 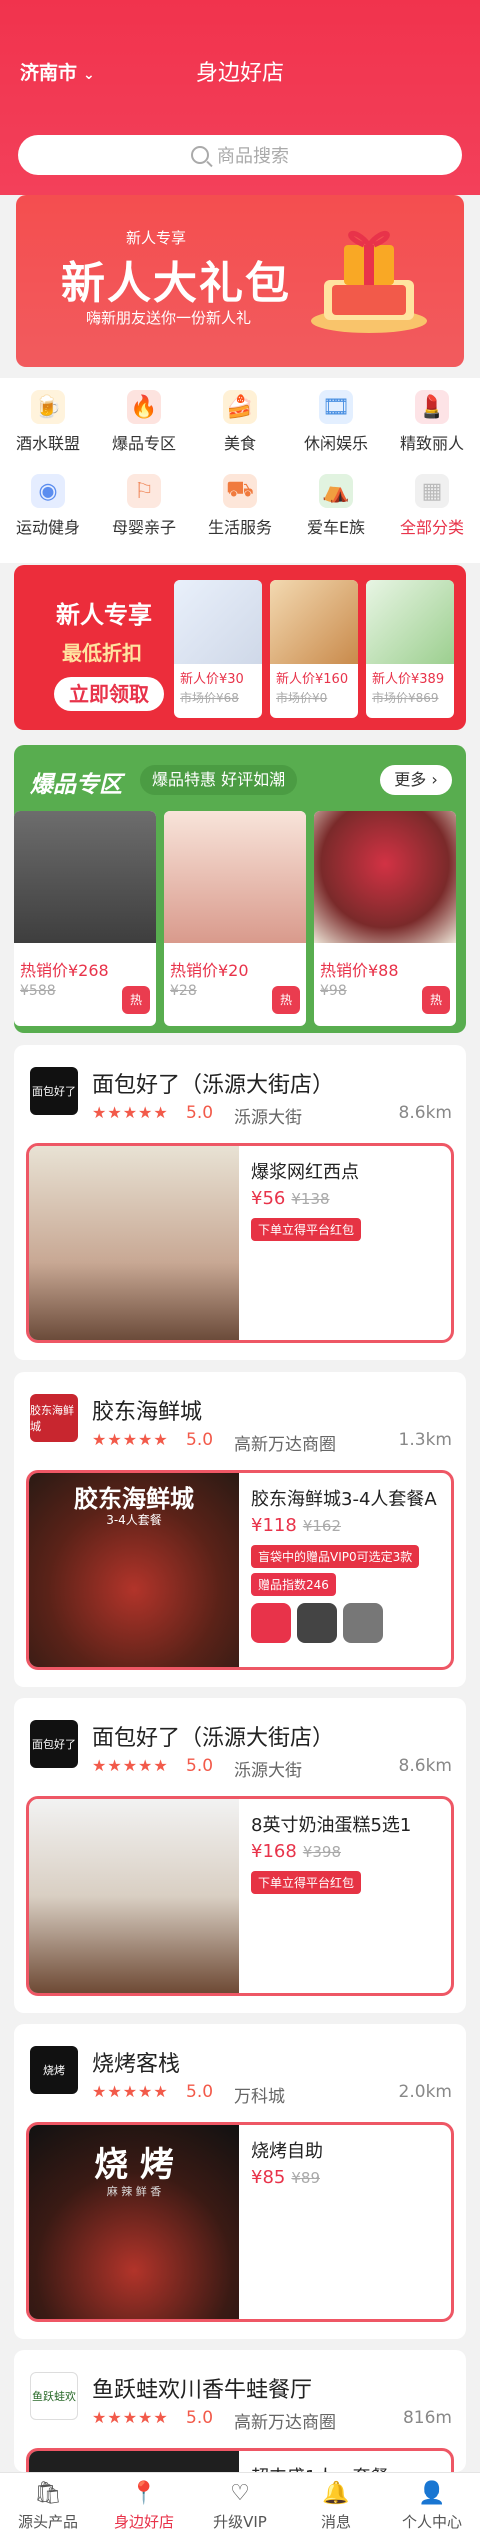 What do you see at coordinates (432, 491) in the screenshot?
I see `grid-icon: ▦` at bounding box center [432, 491].